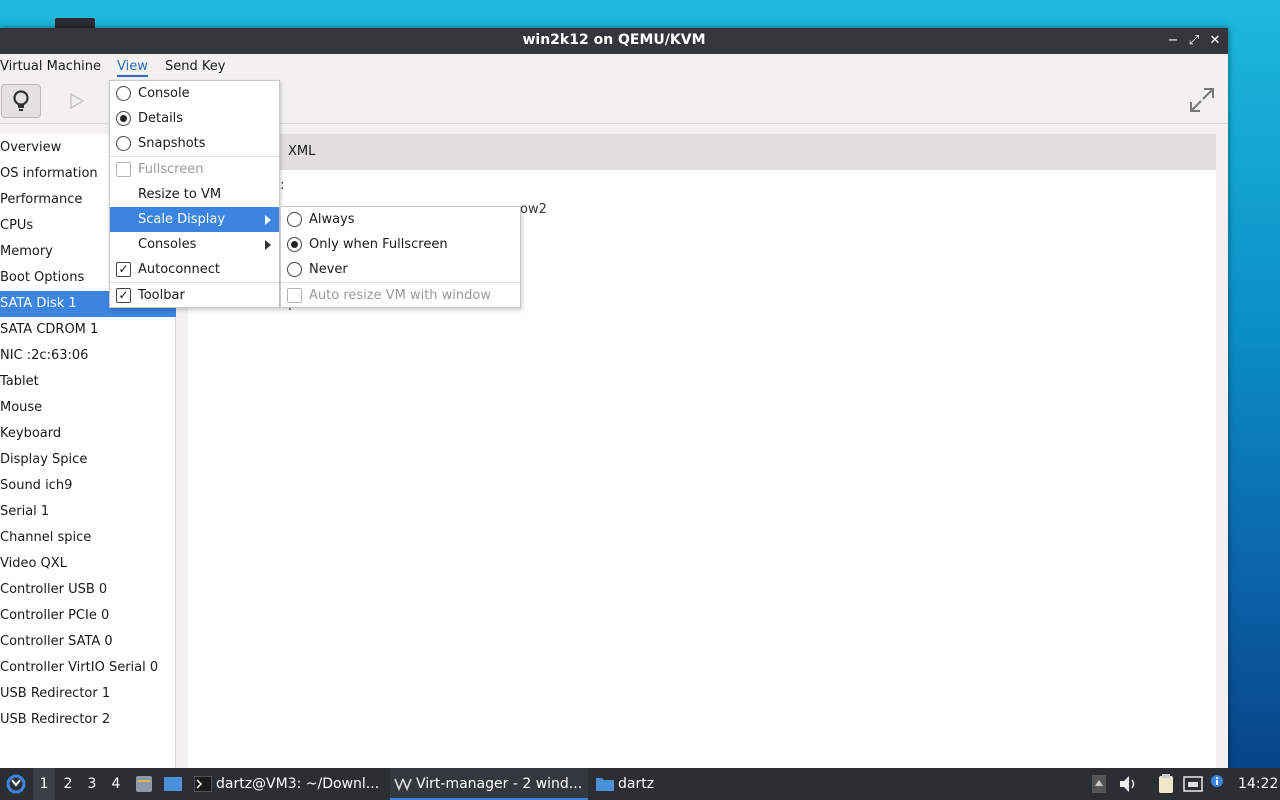  I want to click on terminal-icon, so click(203, 784).